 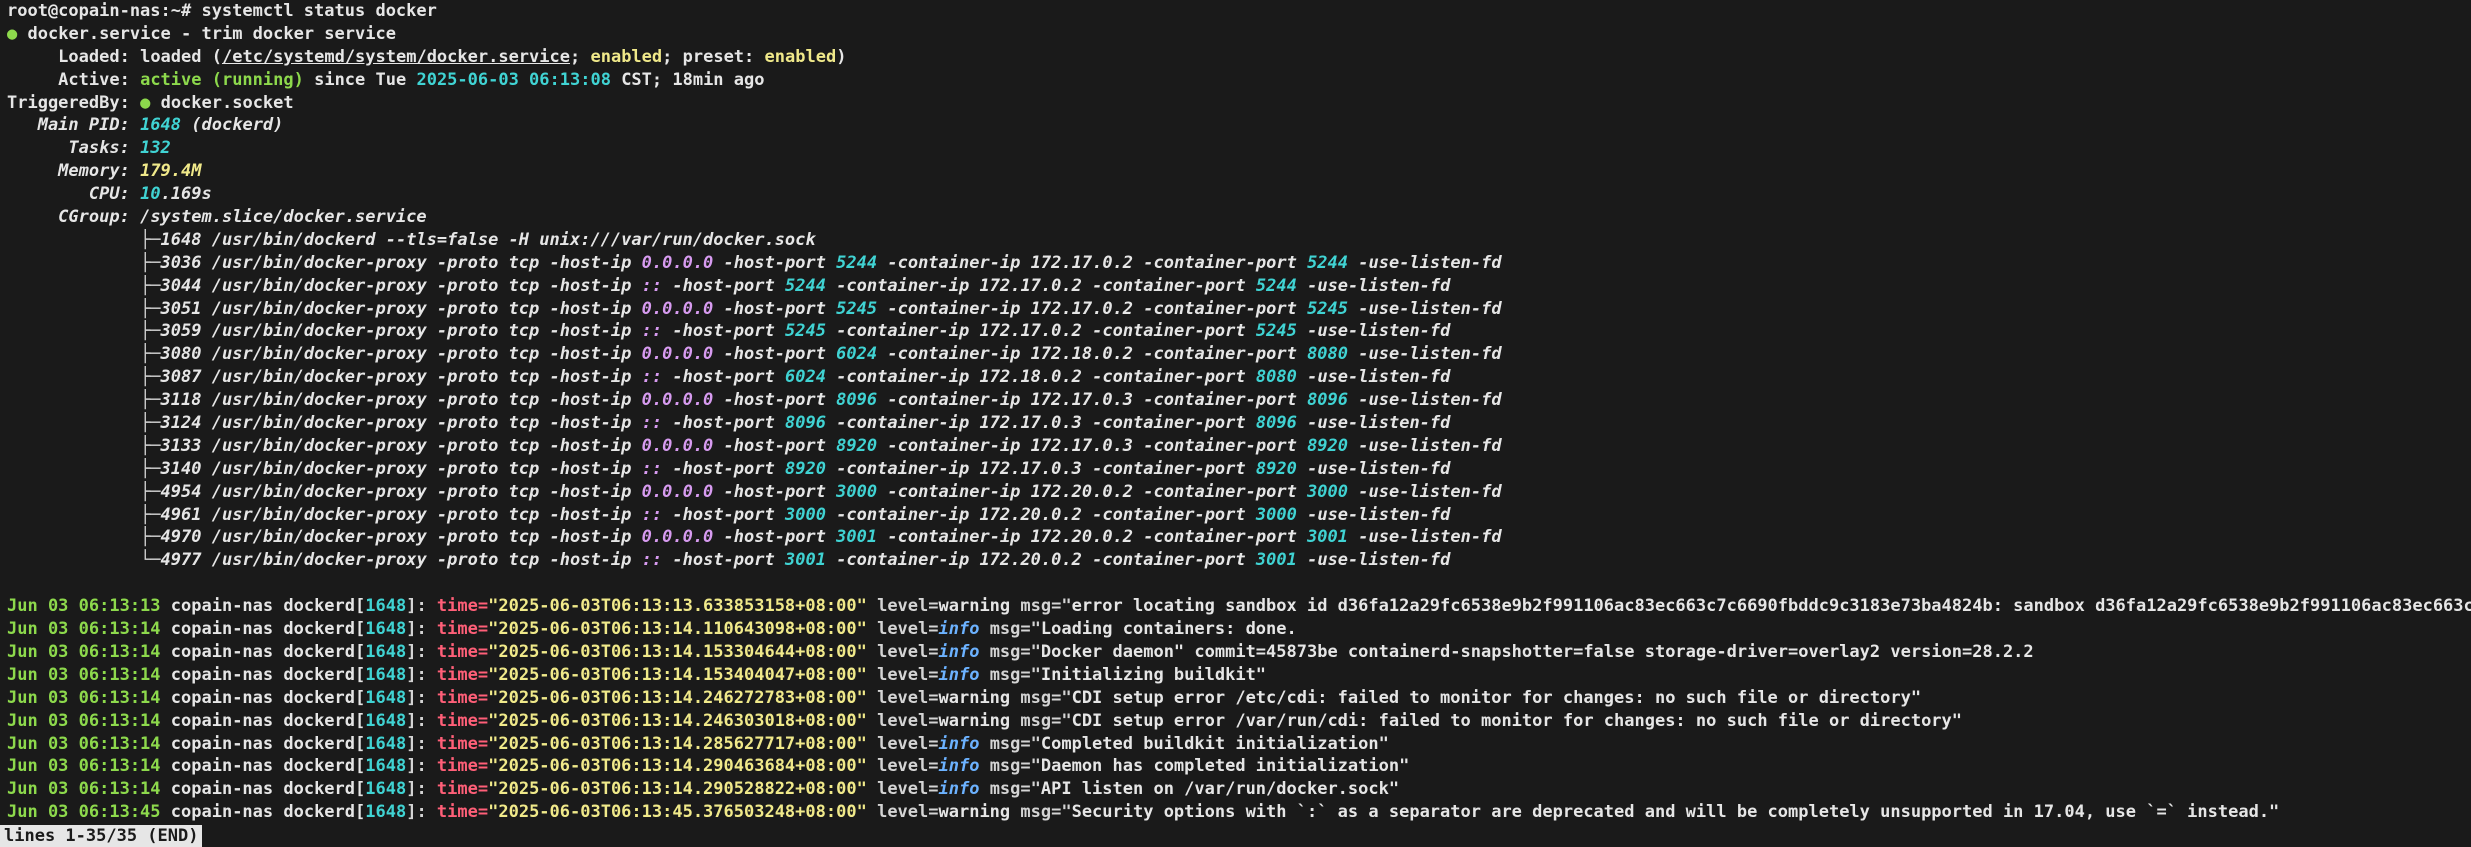 What do you see at coordinates (181, 331) in the screenshot?
I see `proxy-pid: 3059` at bounding box center [181, 331].